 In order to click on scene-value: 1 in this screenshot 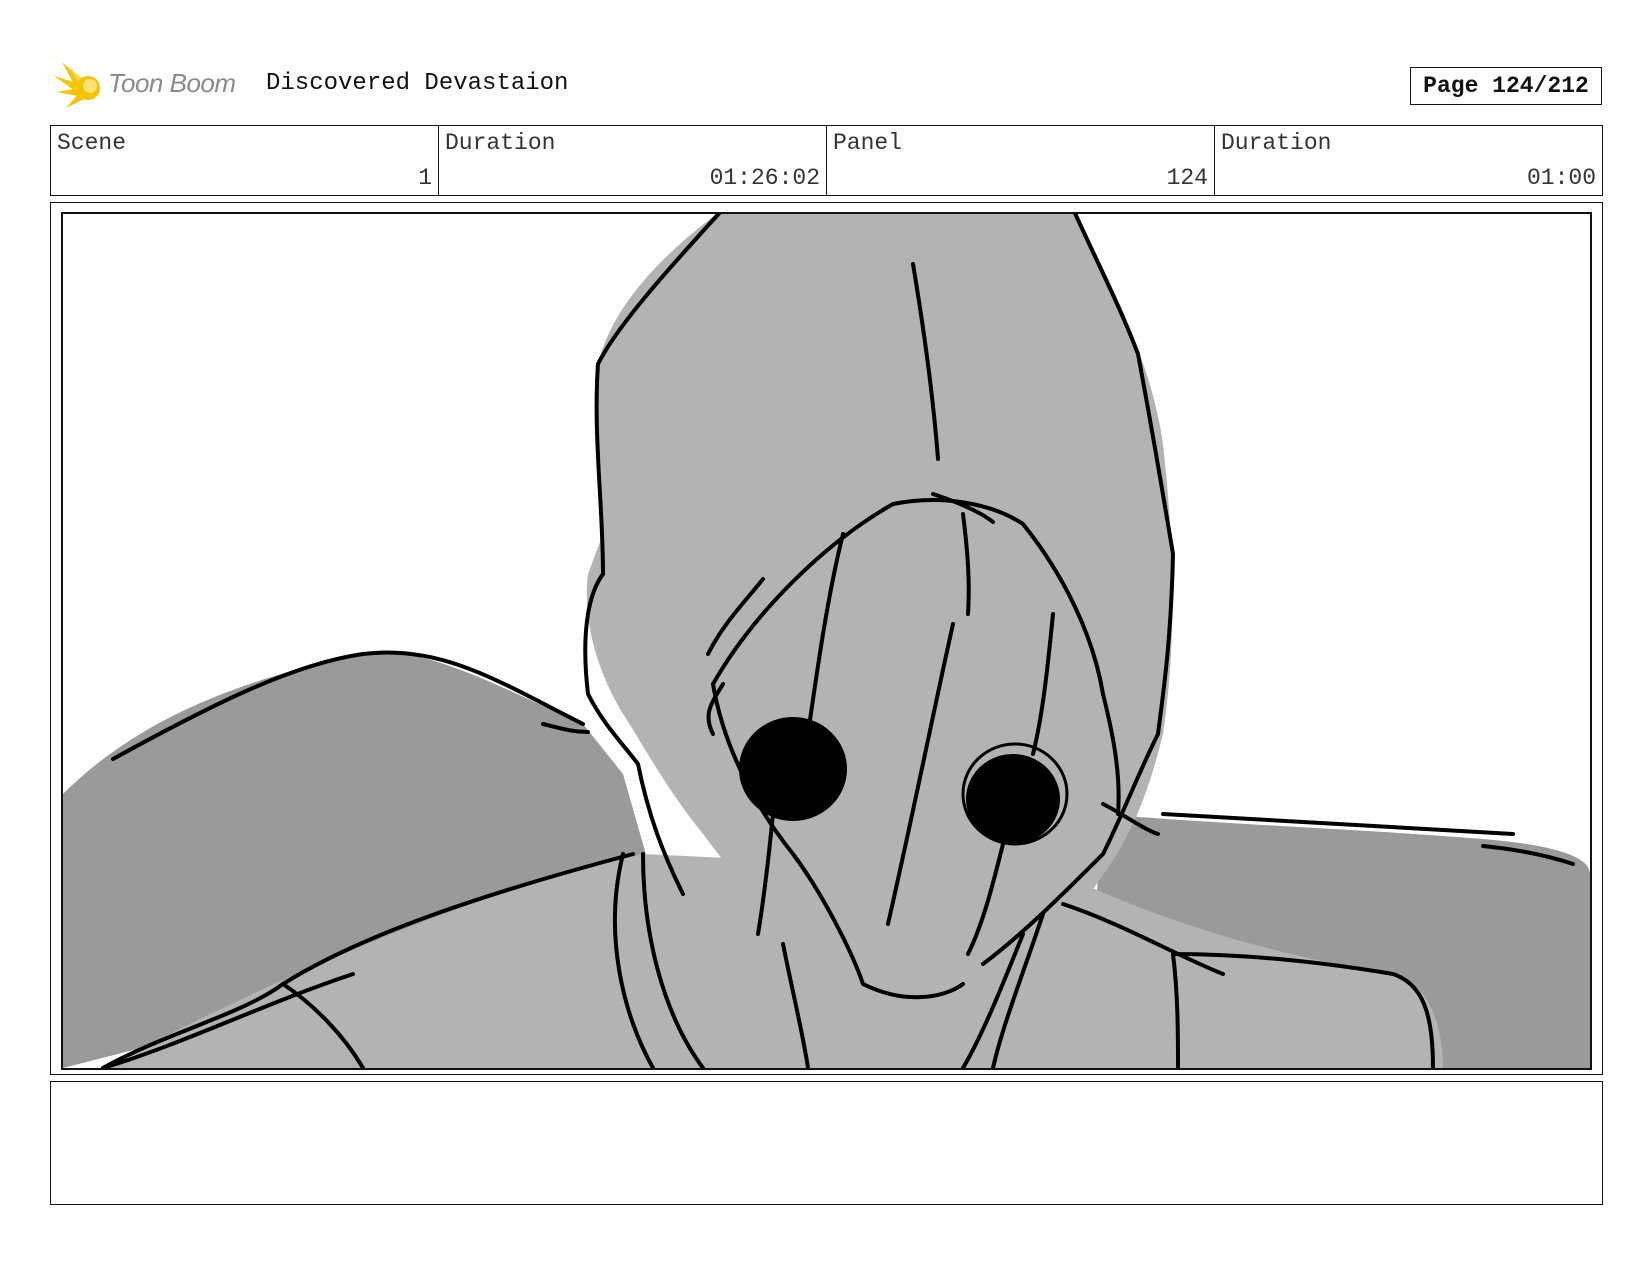, I will do `click(425, 178)`.